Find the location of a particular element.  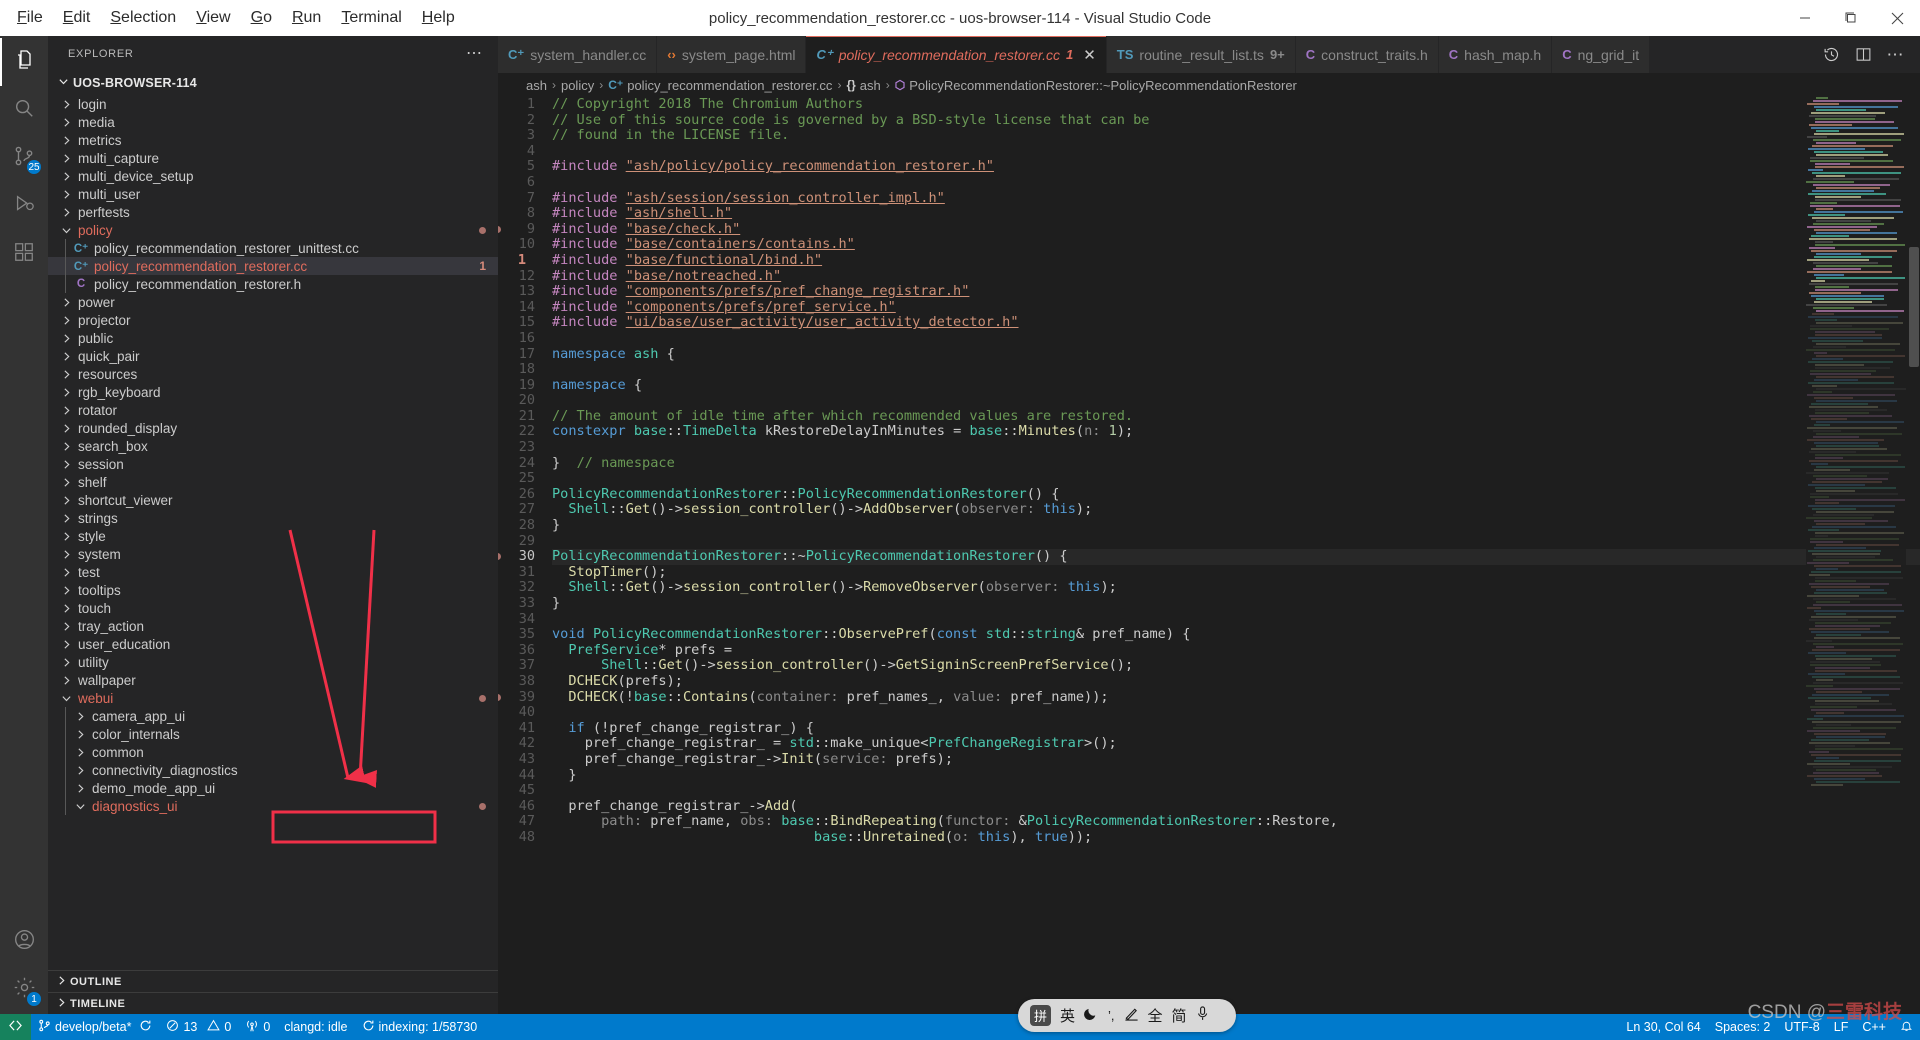

menu-item-view: View is located at coordinates (213, 18).